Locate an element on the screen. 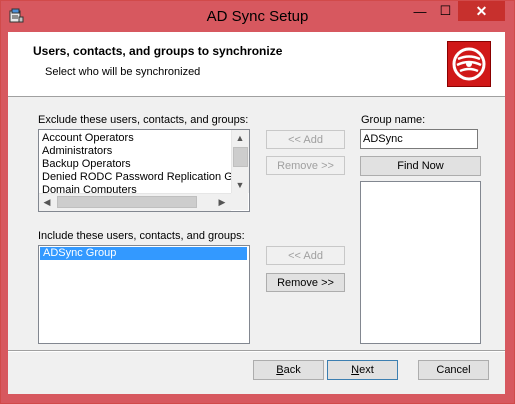 This screenshot has width=515, height=404. search-results-listbox is located at coordinates (420, 262).